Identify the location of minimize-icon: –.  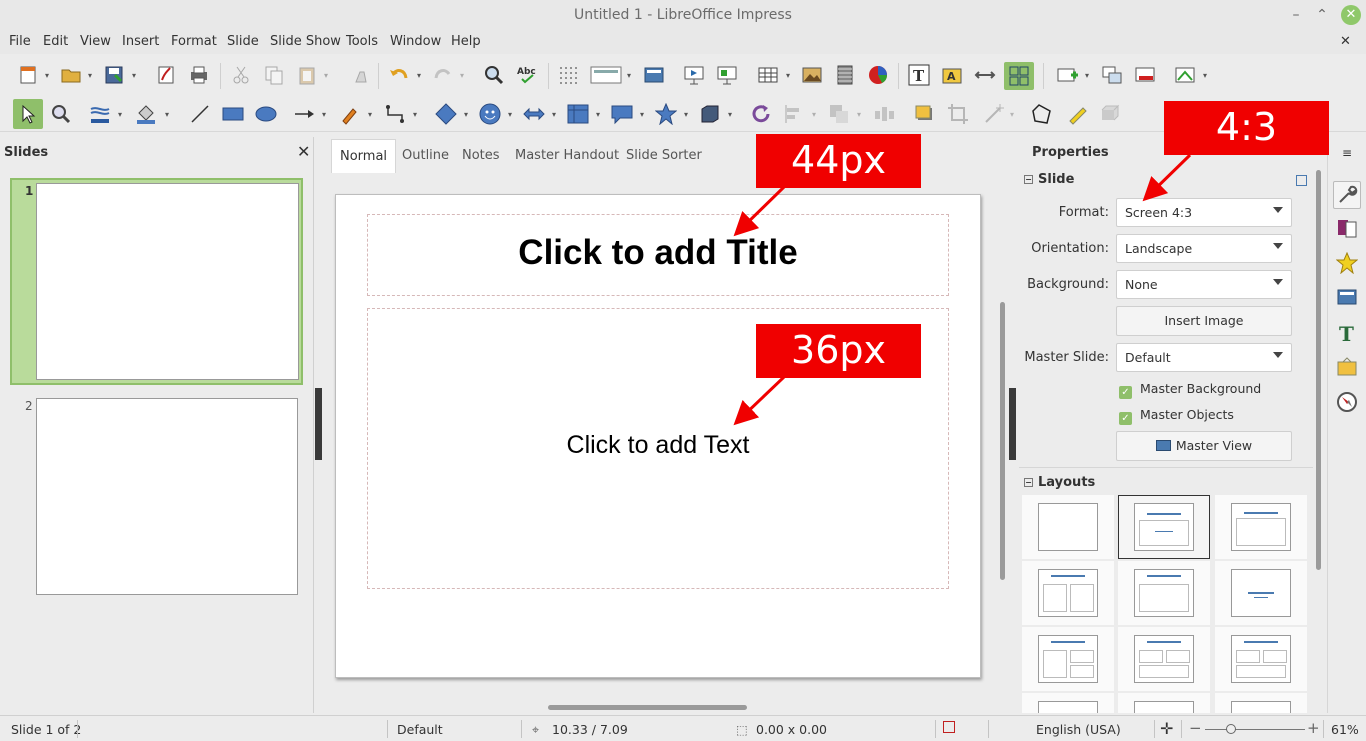
(1296, 15).